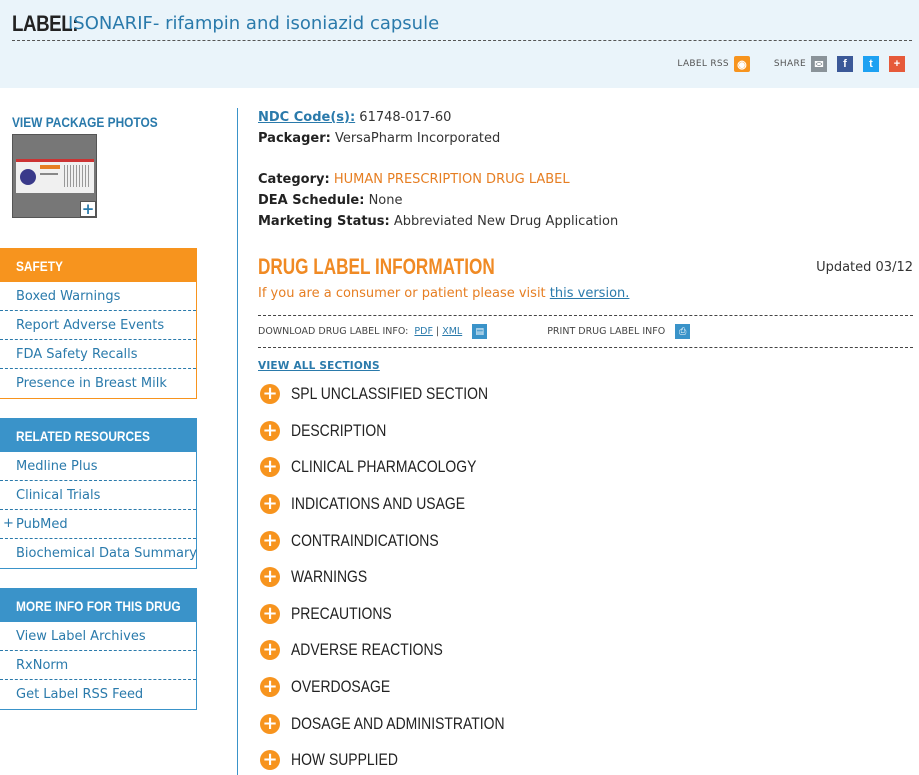  What do you see at coordinates (306, 117) in the screenshot?
I see `ndc-codes-link: NDC Code(s):` at bounding box center [306, 117].